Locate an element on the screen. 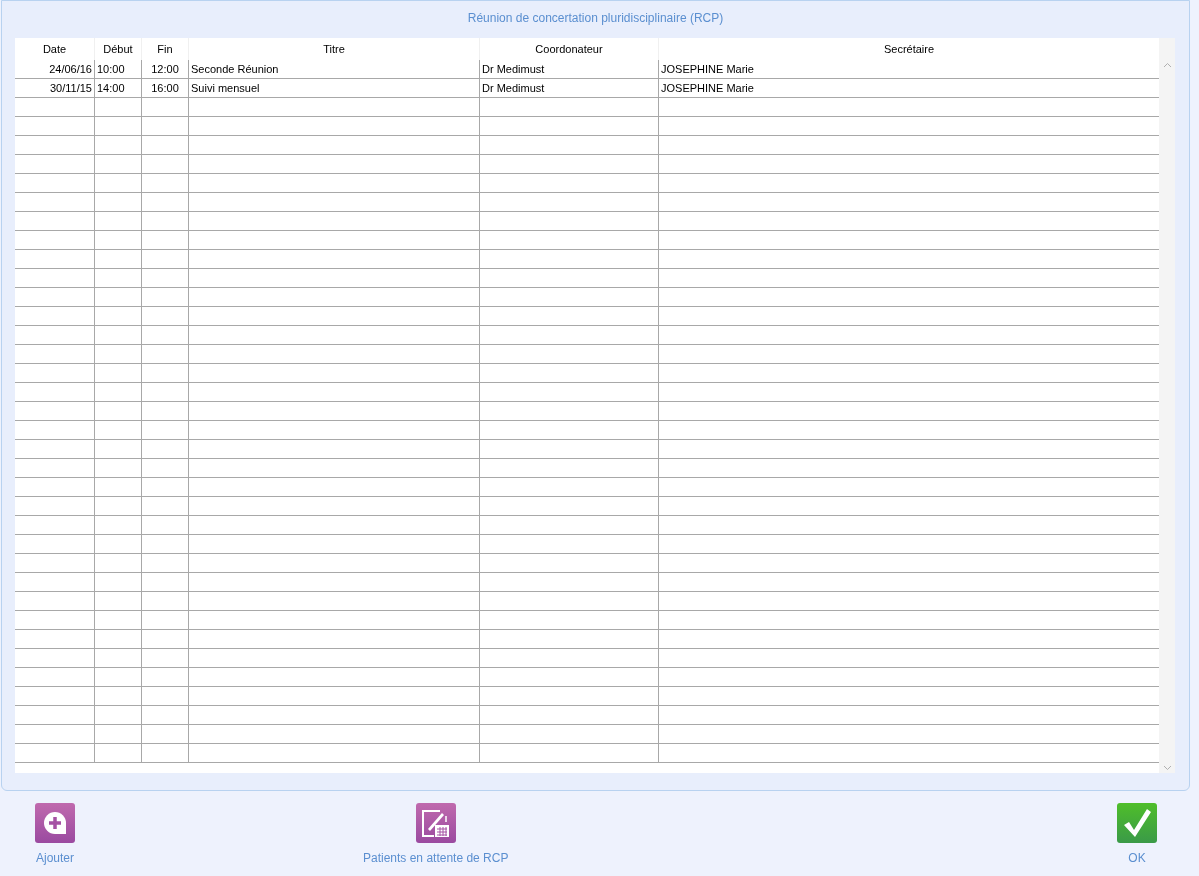 This screenshot has width=1199, height=876. table-cell: Seconde Réunion is located at coordinates (333, 69).